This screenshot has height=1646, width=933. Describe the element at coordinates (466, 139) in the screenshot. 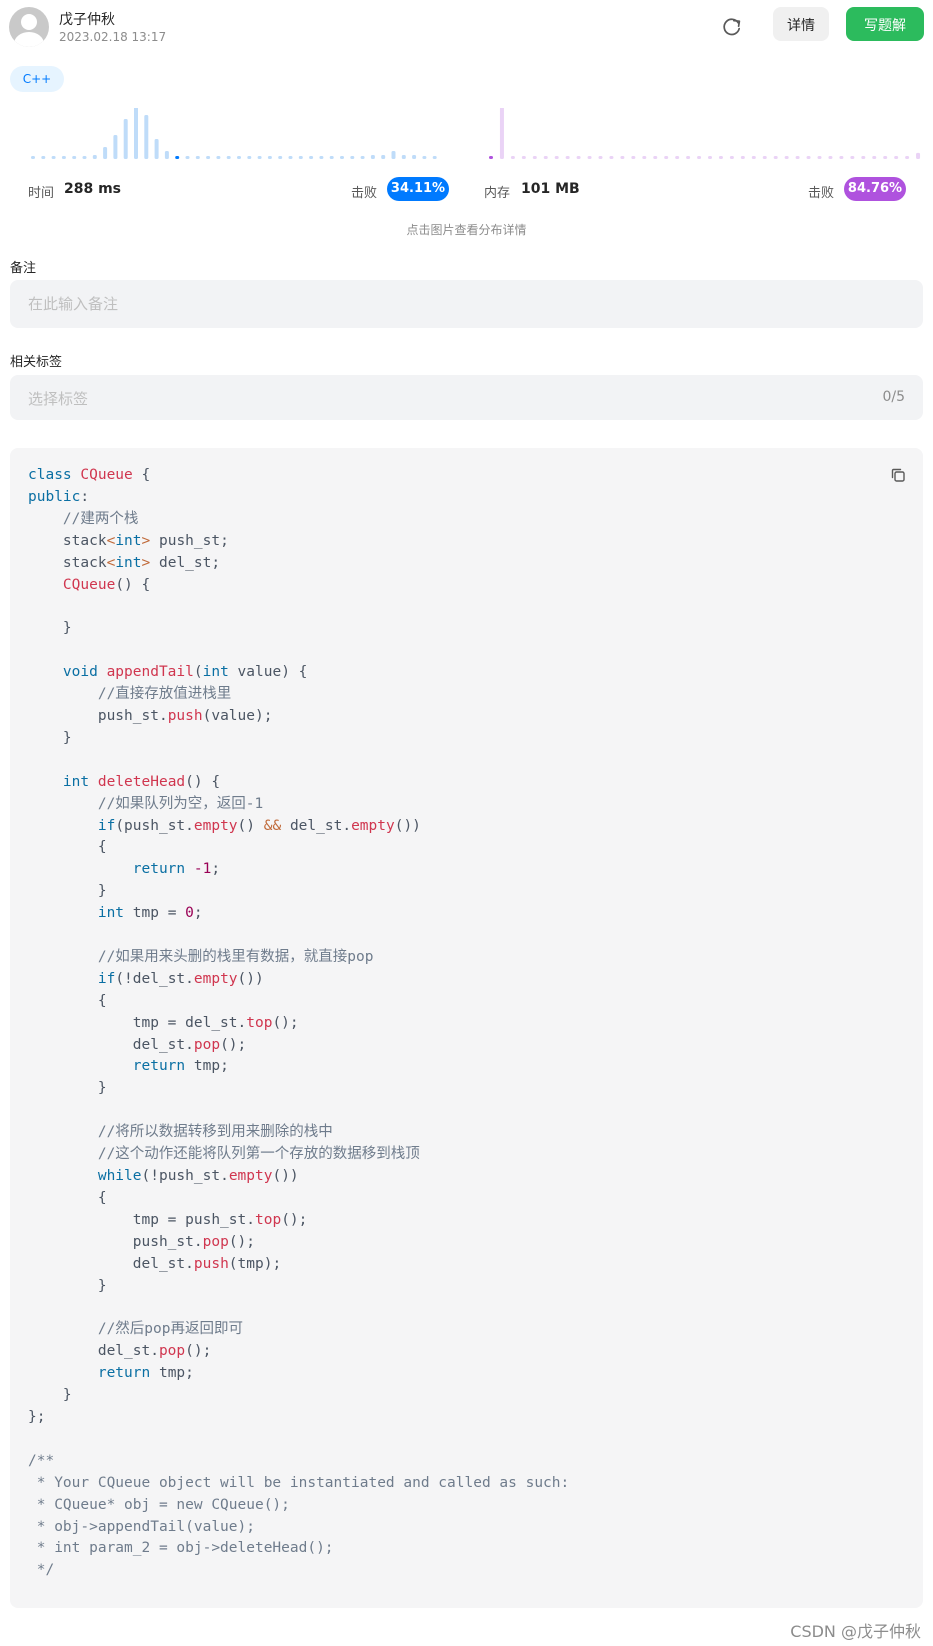

I see `distribution-charts` at that location.